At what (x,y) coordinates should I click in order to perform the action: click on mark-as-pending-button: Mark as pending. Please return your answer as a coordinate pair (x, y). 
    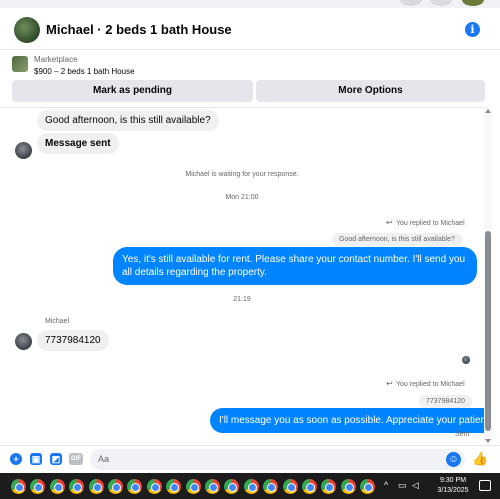
    Looking at the image, I should click on (132, 91).